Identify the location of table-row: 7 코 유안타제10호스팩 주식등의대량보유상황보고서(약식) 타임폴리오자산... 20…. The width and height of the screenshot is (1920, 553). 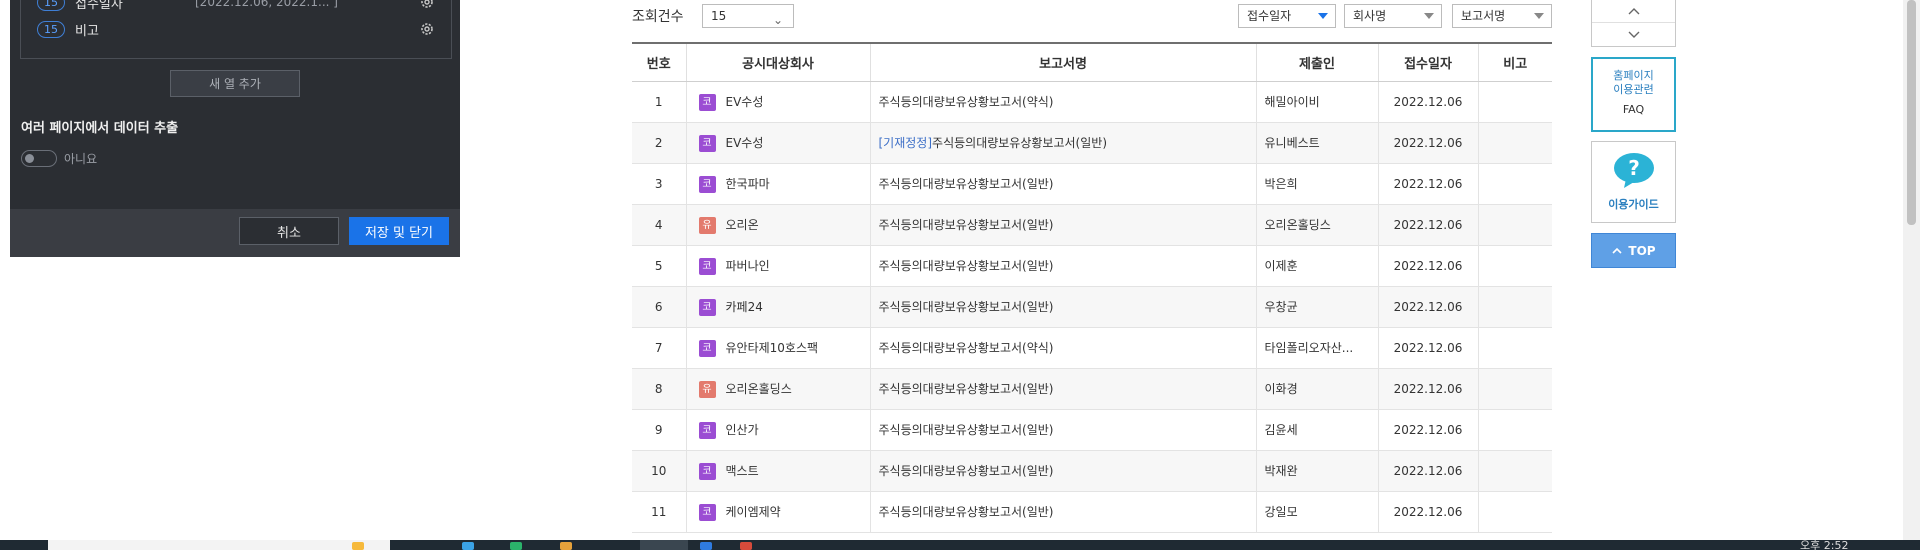
(1092, 348).